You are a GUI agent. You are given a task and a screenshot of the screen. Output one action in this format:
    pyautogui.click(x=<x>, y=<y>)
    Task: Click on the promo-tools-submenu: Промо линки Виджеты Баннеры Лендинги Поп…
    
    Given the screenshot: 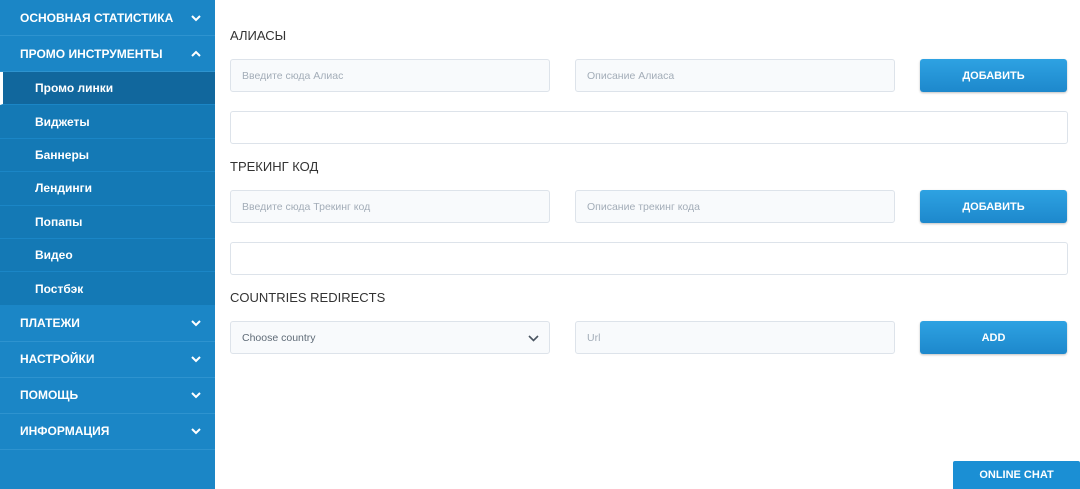 What is the action you would take?
    pyautogui.click(x=107, y=189)
    